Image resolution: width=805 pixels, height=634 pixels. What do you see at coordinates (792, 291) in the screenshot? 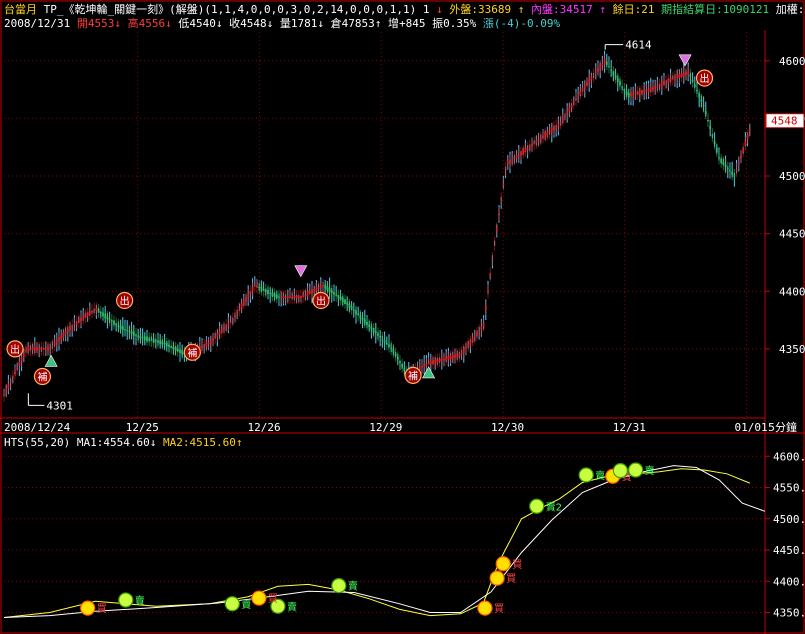
I see `y-tick-label: 4400` at bounding box center [792, 291].